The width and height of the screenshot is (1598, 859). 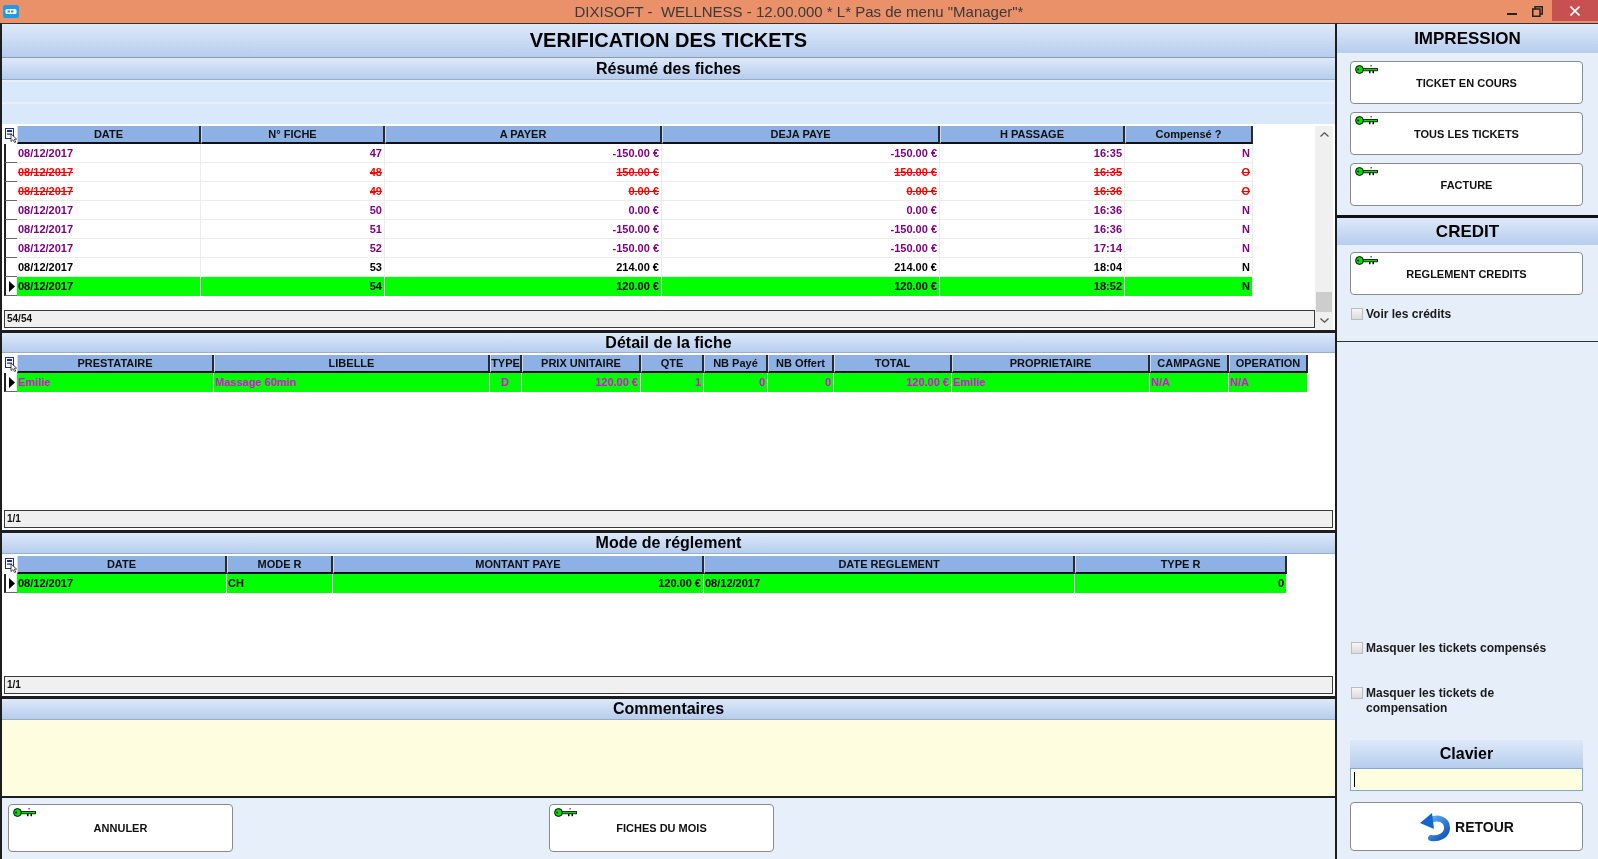 I want to click on column-header: NB Offert, so click(x=801, y=364).